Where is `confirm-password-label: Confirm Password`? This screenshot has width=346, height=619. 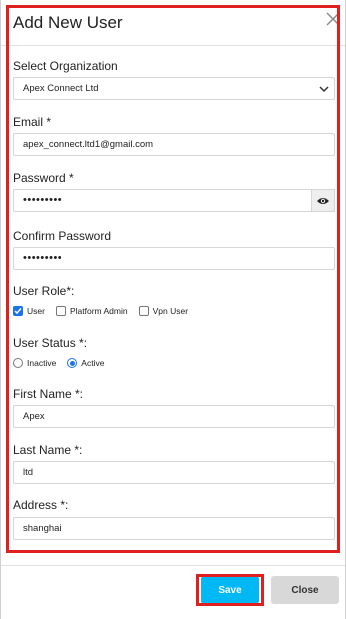 confirm-password-label: Confirm Password is located at coordinates (62, 236).